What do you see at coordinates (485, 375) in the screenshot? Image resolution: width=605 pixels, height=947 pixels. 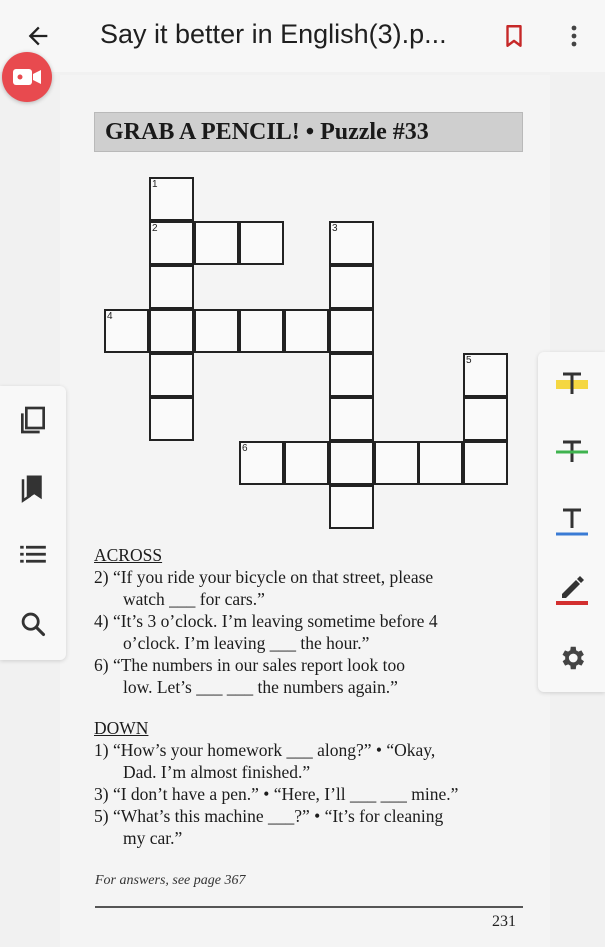 I see `crossword-cell: 5` at bounding box center [485, 375].